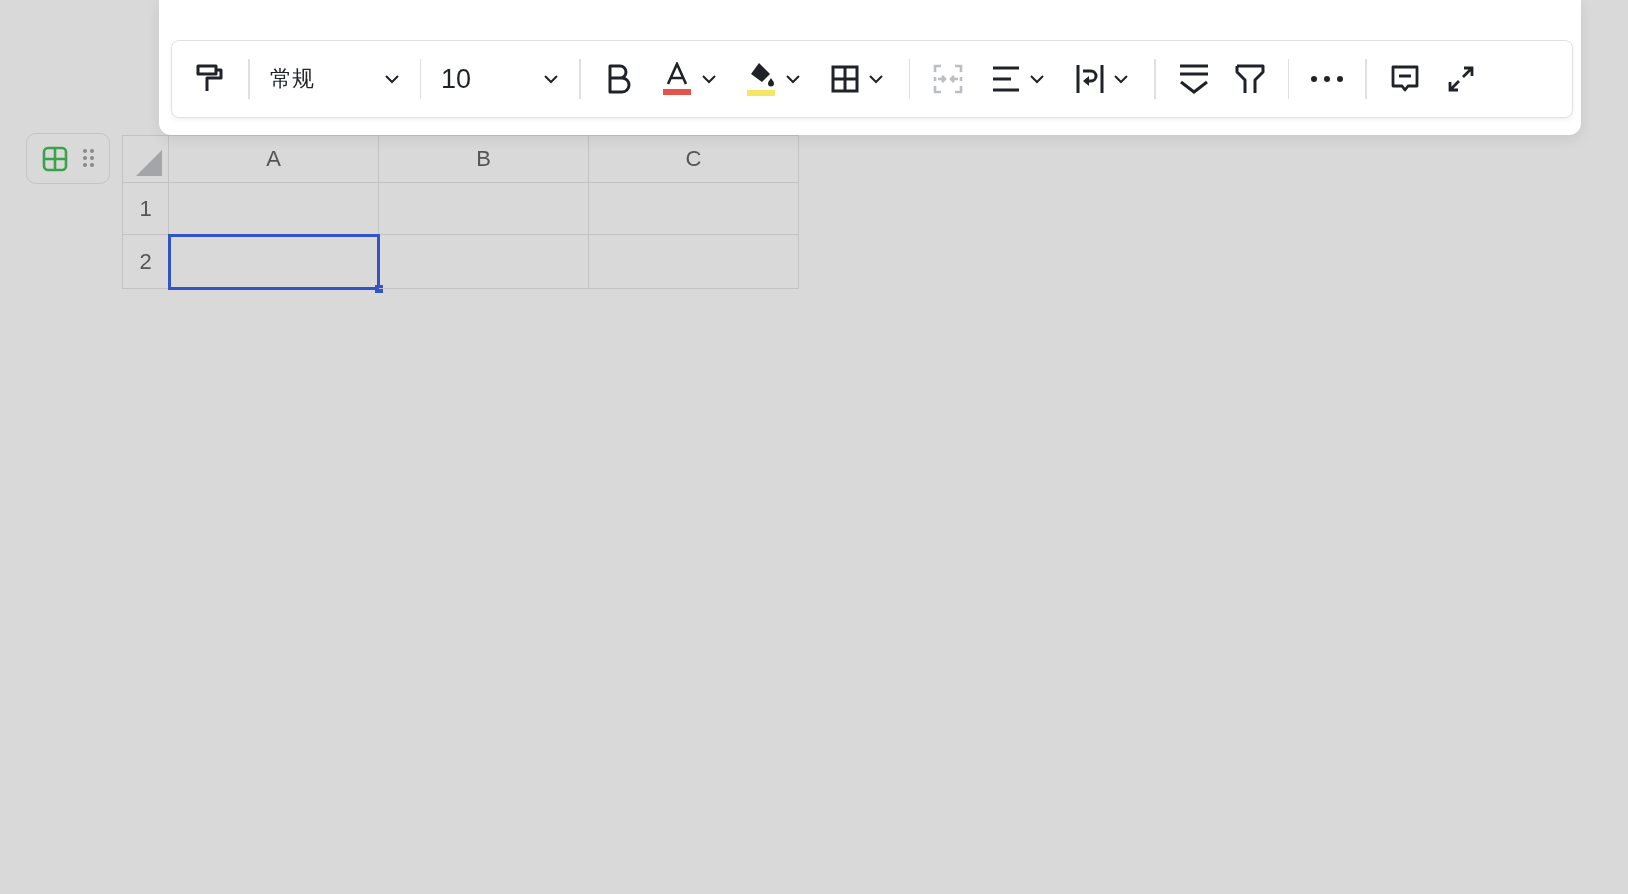  What do you see at coordinates (760, 79) in the screenshot?
I see `paint-bucket-icon` at bounding box center [760, 79].